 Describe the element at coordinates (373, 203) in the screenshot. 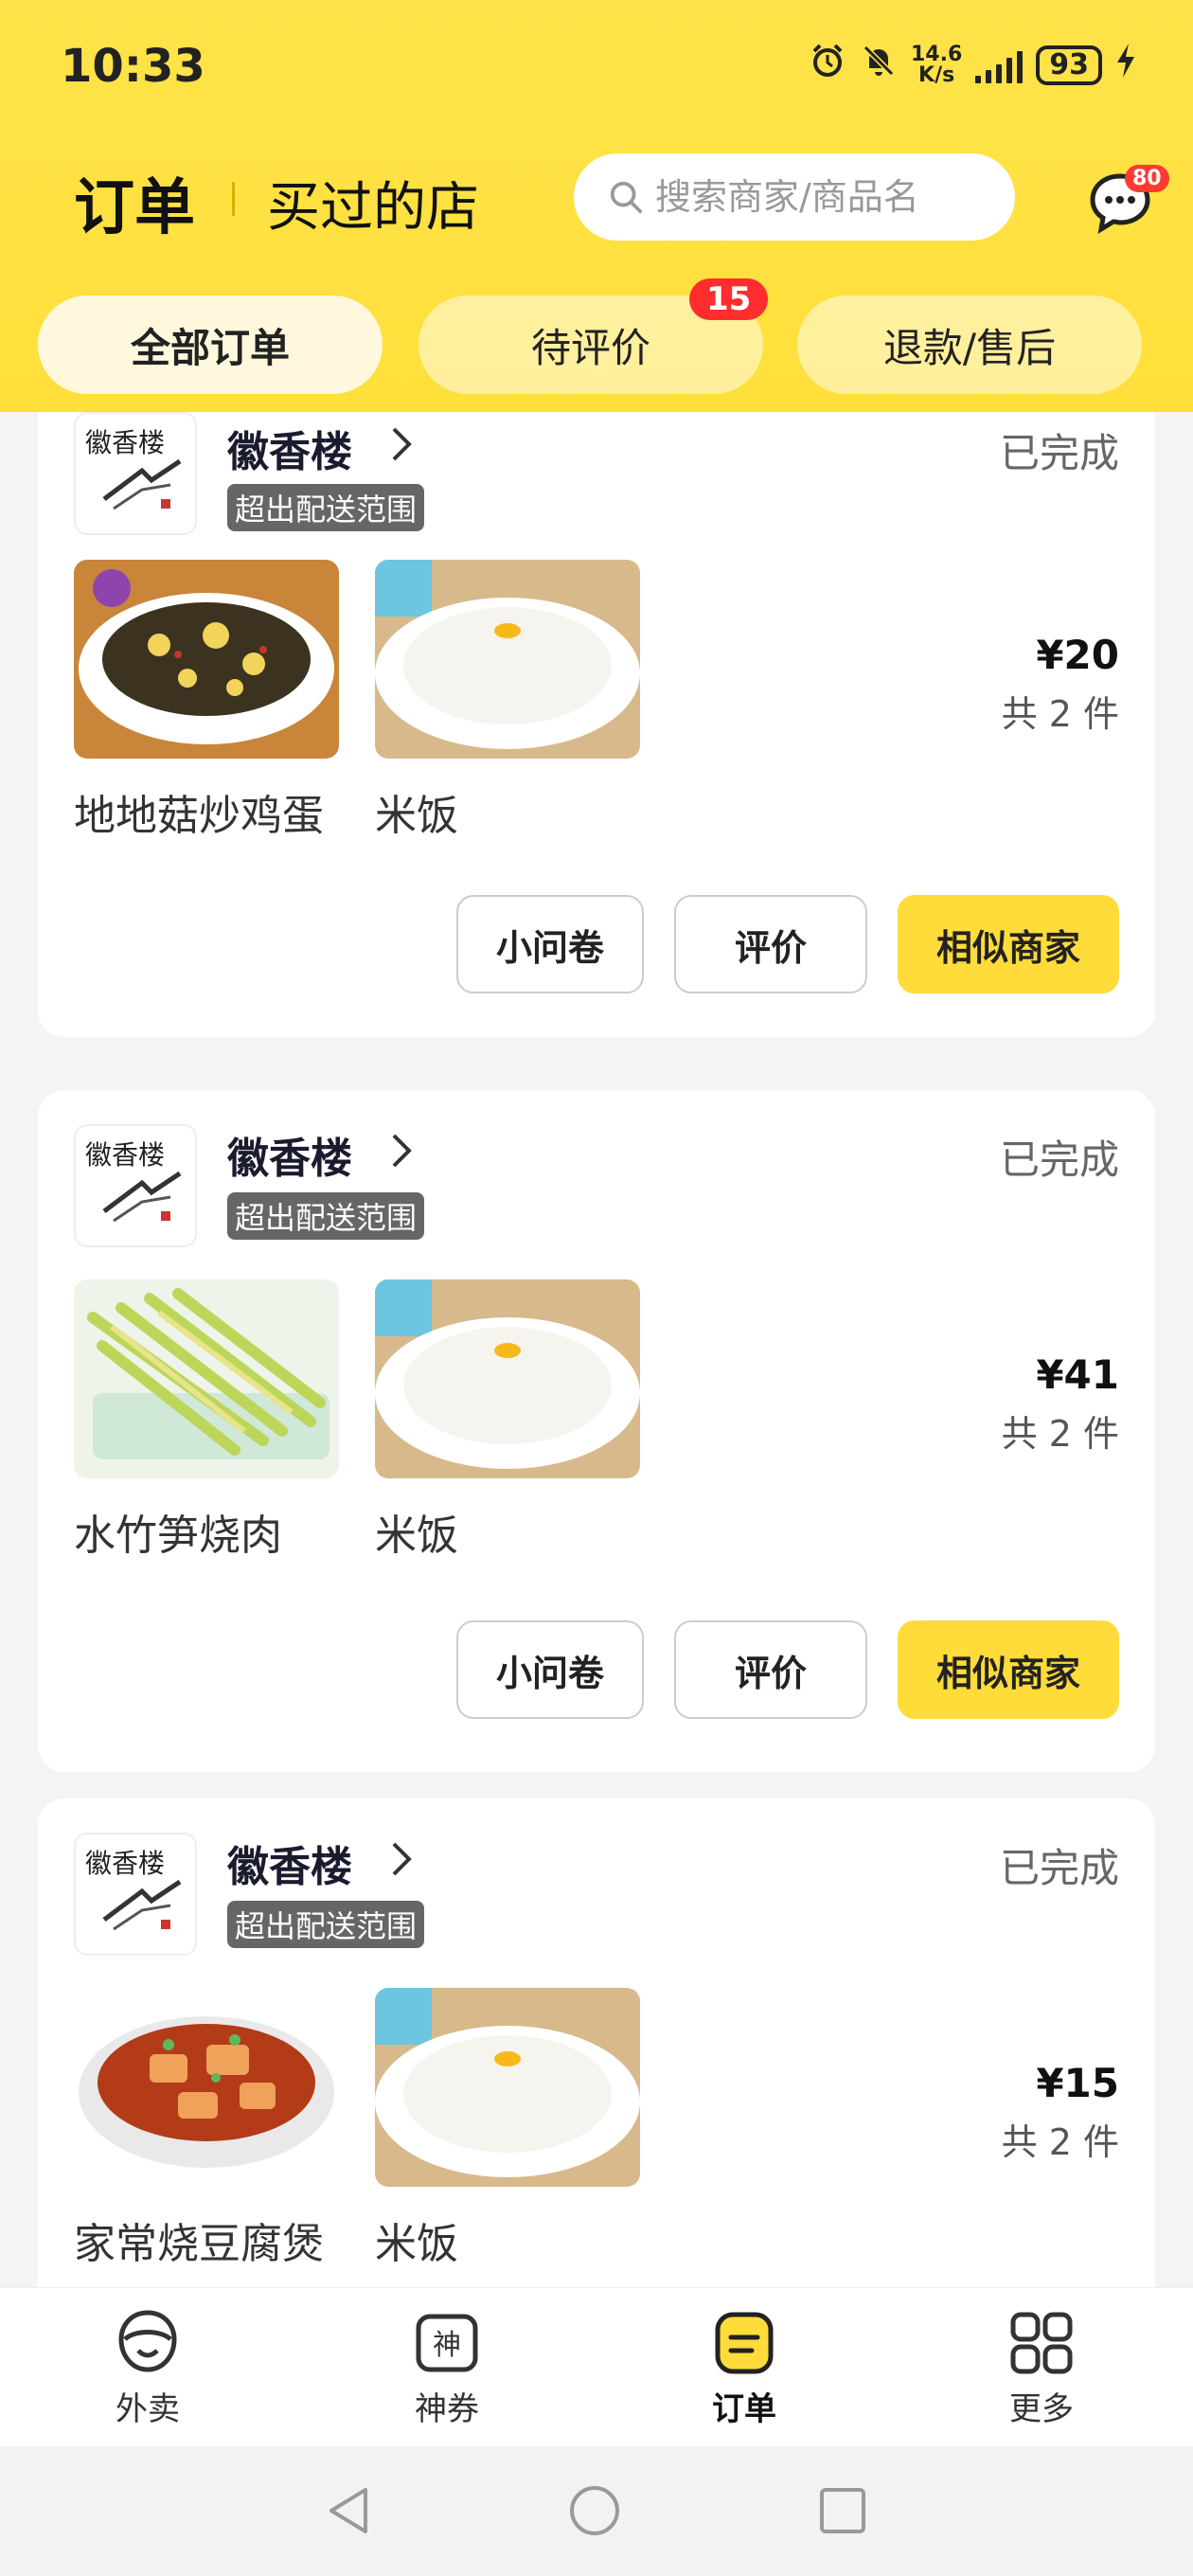

I see `purchased-shops-tab: 买过的店` at that location.